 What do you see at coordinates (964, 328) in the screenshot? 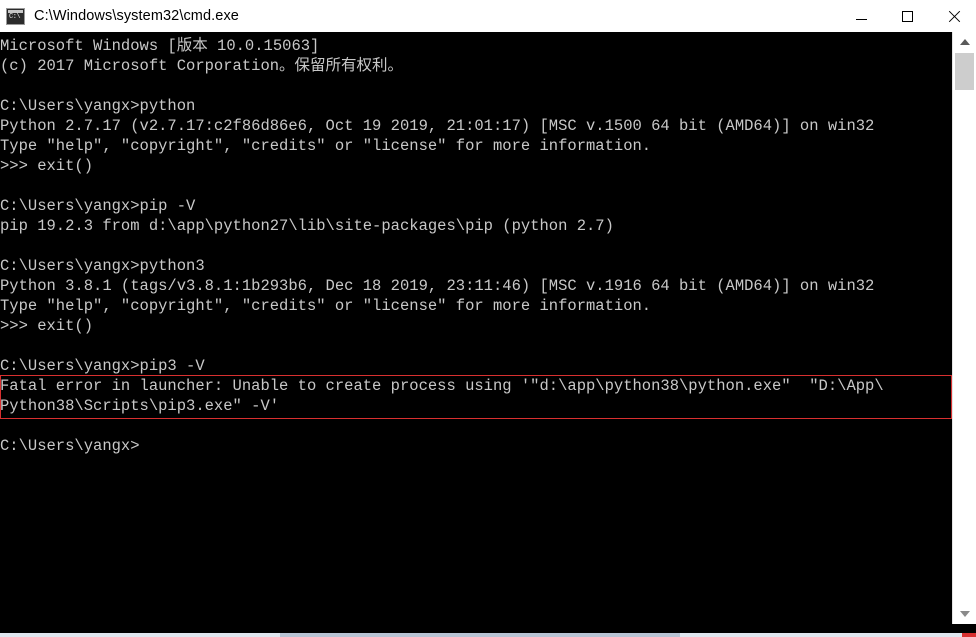
I see `vertical-scrollbar` at bounding box center [964, 328].